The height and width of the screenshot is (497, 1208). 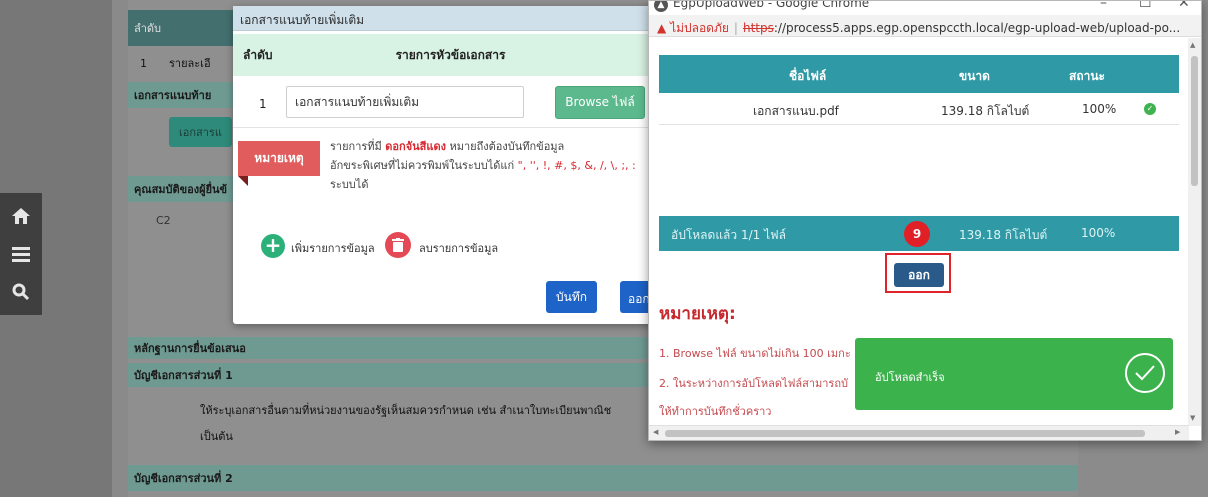 What do you see at coordinates (1145, 6) in the screenshot?
I see `maximize-button: ☐` at bounding box center [1145, 6].